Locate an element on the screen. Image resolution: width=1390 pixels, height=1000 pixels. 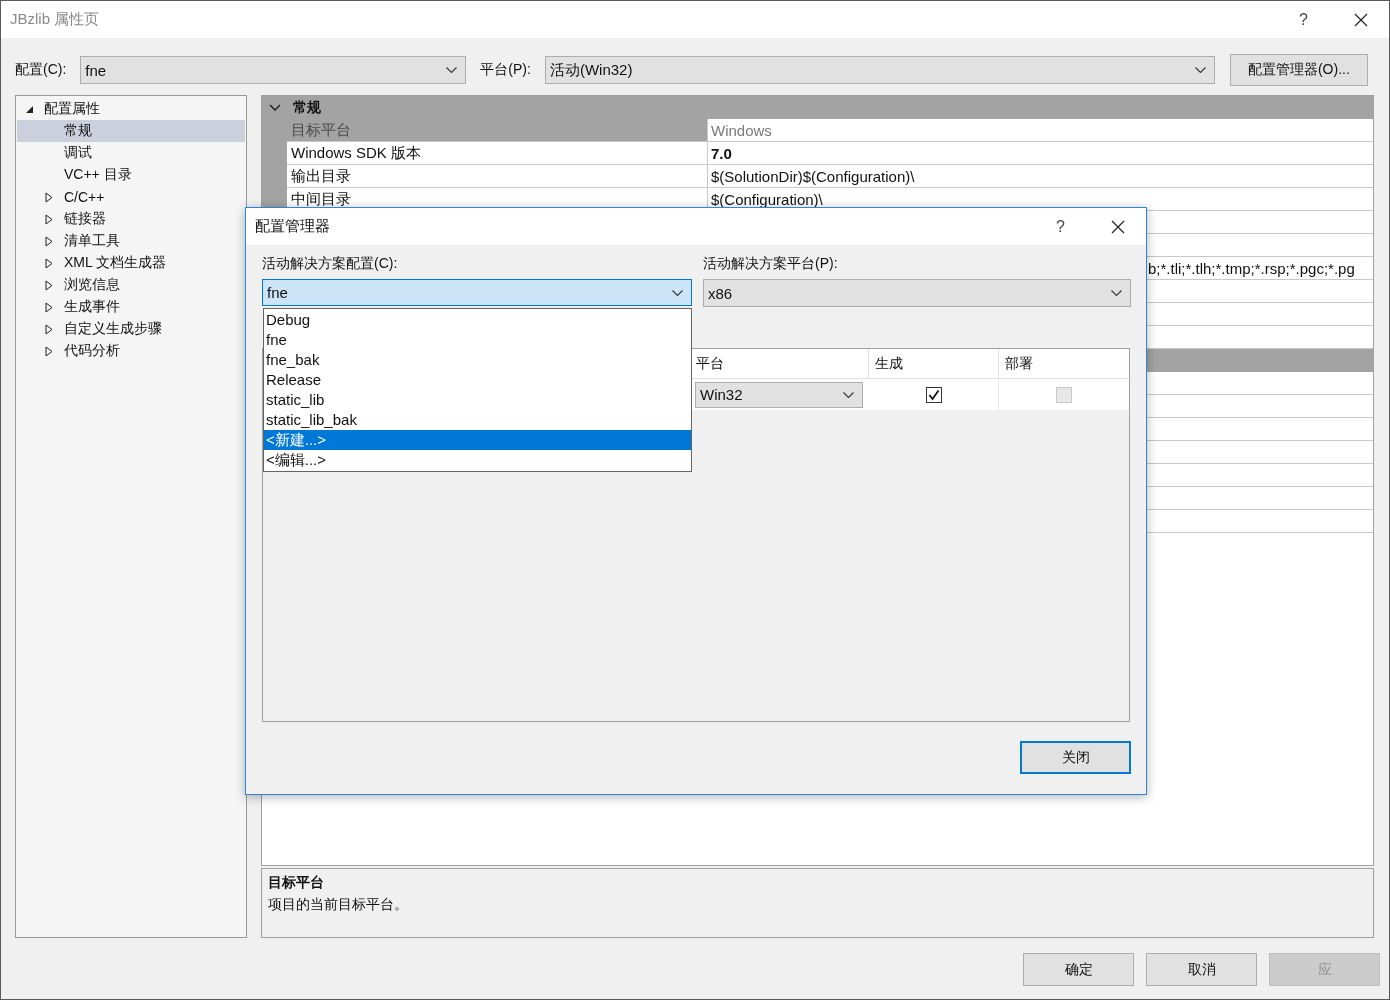
window-title: JBzlib 属性页 is located at coordinates (55, 19).